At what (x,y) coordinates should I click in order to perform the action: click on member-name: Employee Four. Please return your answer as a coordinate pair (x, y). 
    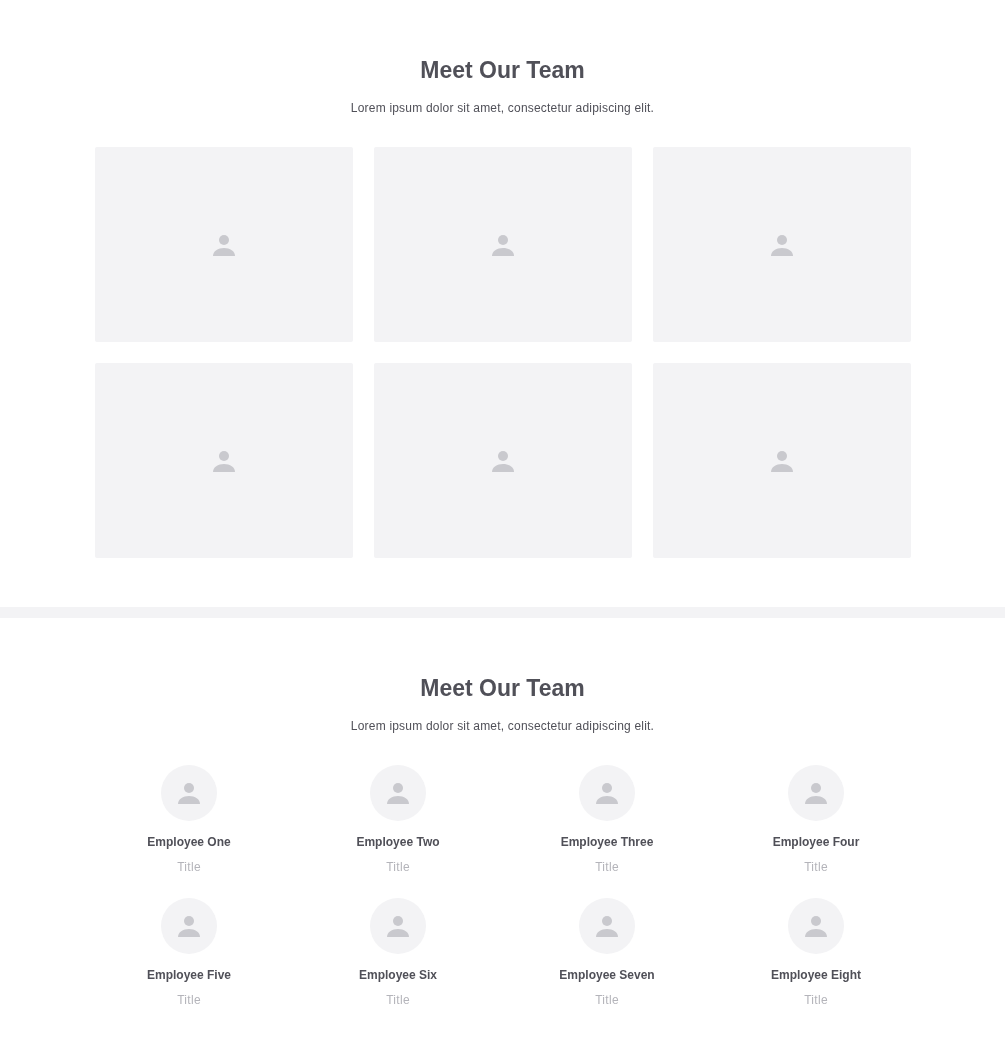
    Looking at the image, I should click on (816, 842).